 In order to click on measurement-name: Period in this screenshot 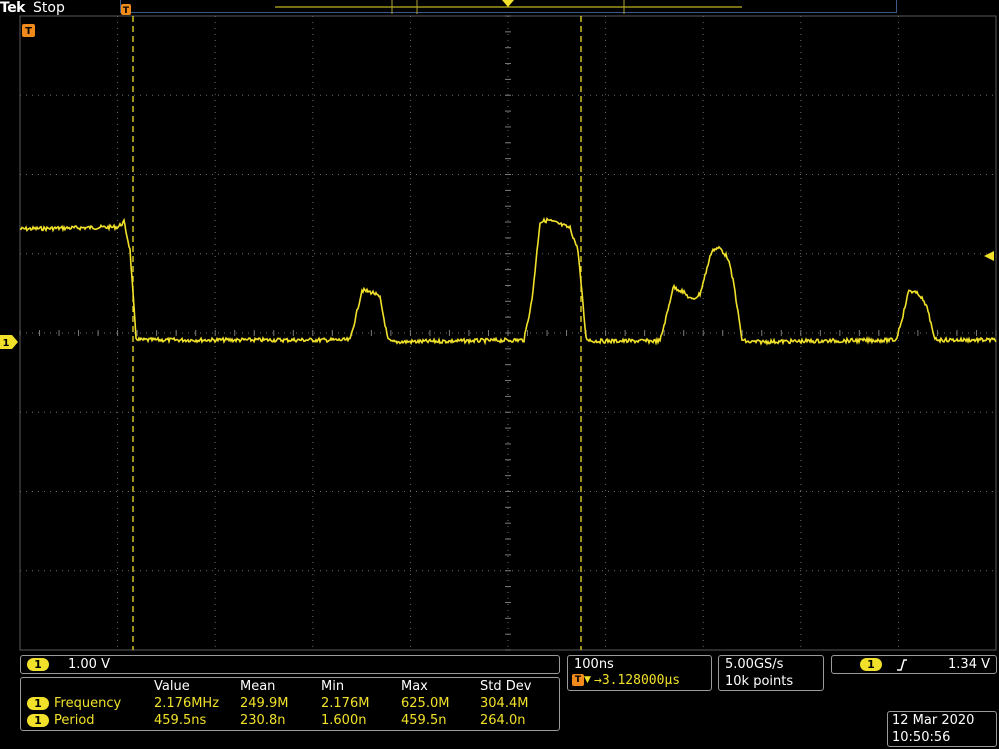, I will do `click(74, 720)`.